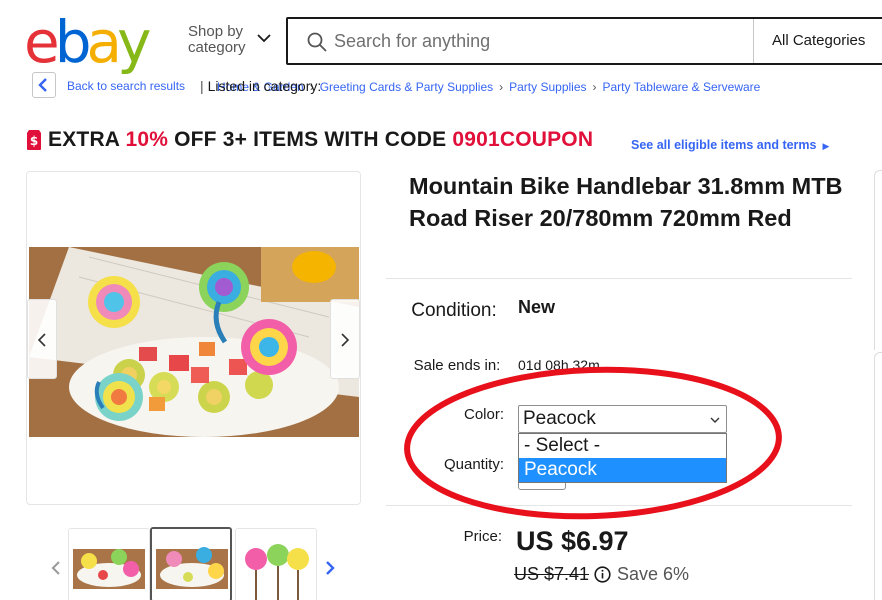 This screenshot has height=600, width=882. What do you see at coordinates (482, 536) in the screenshot?
I see `price-label: Price:` at bounding box center [482, 536].